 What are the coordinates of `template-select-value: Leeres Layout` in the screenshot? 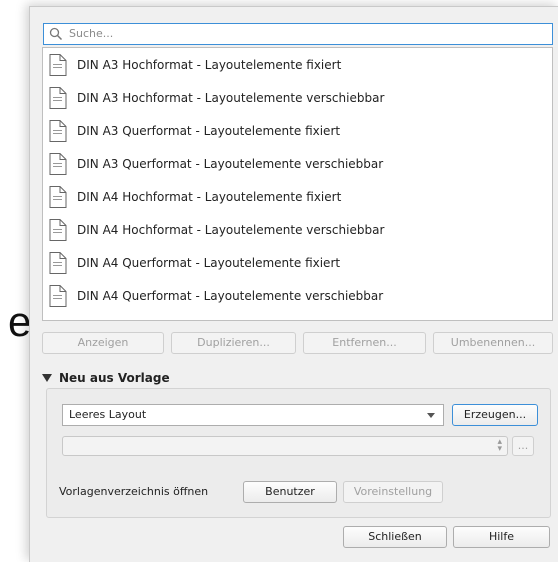 It's located at (108, 414).